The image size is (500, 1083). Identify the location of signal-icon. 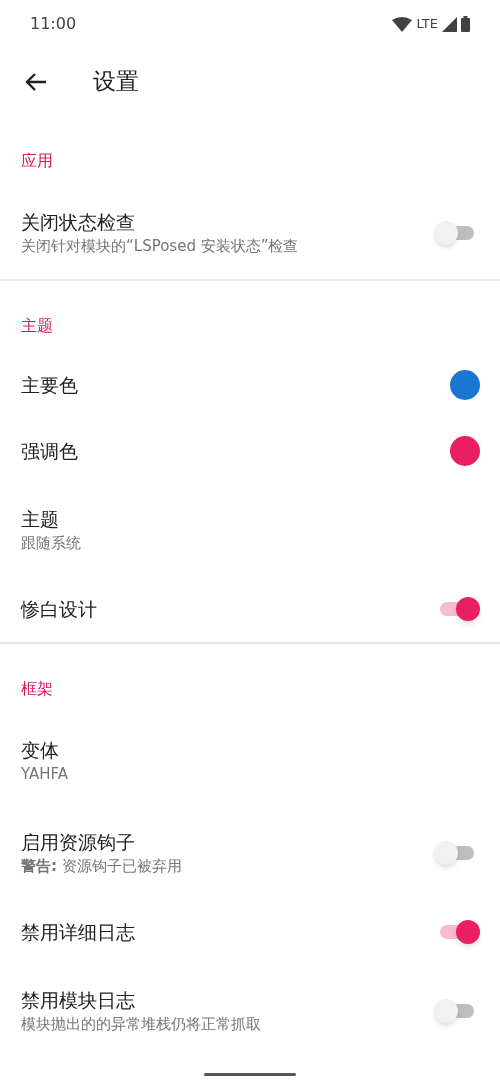
(449, 24).